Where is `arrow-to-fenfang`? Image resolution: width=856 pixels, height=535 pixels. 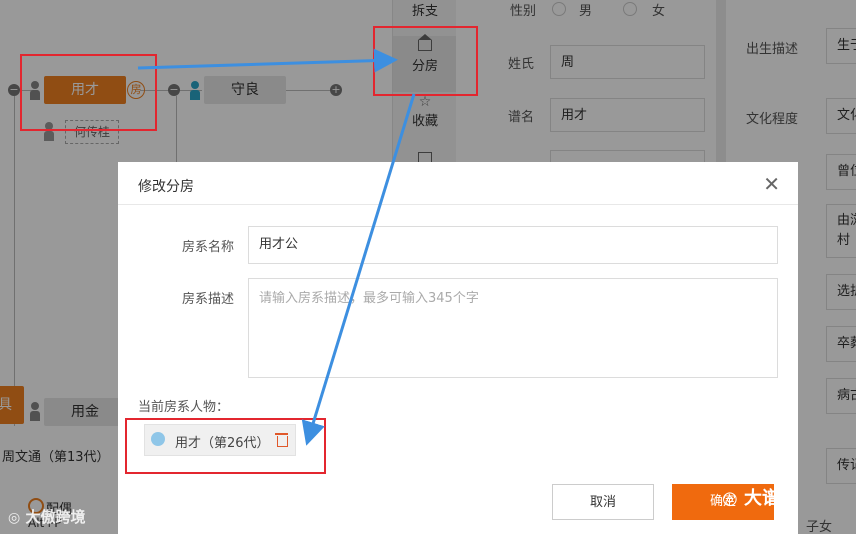
arrow-to-fenfang is located at coordinates (267, 60).